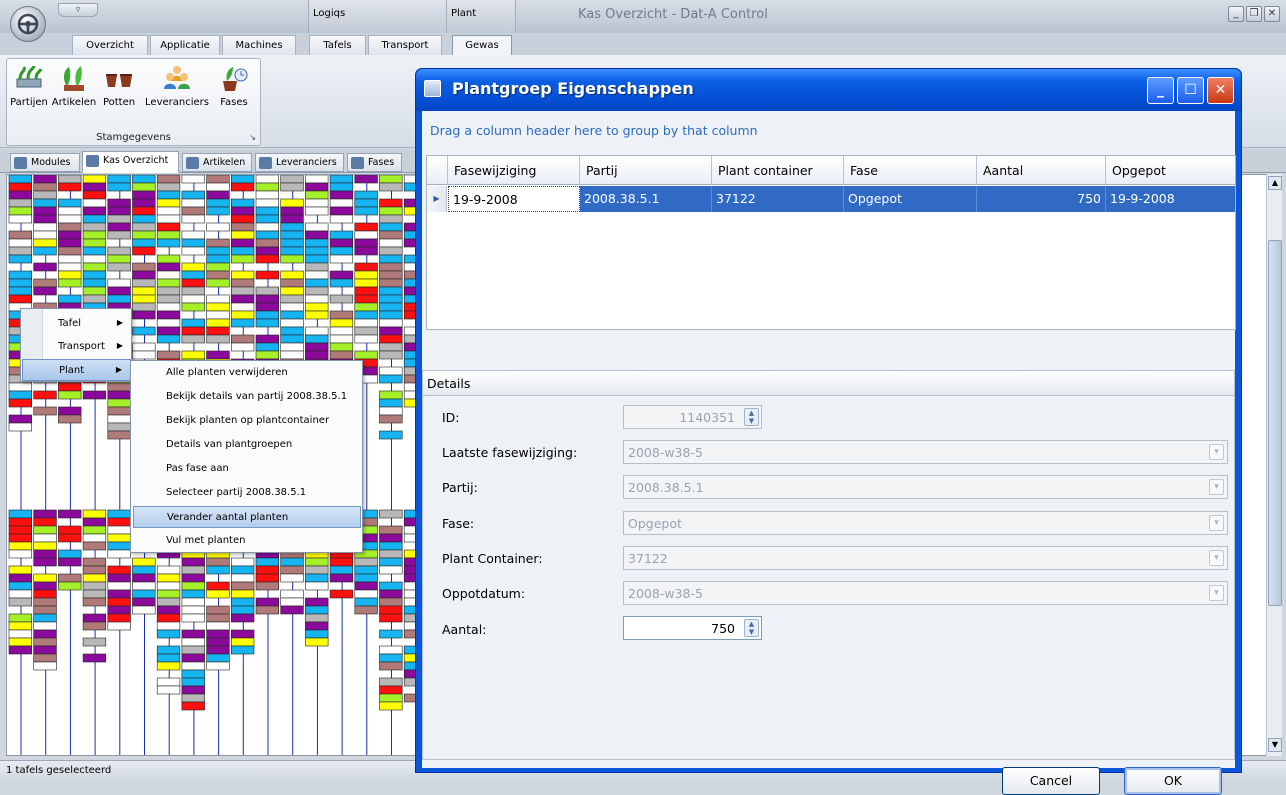 This screenshot has width=1286, height=795. What do you see at coordinates (110, 45) in the screenshot?
I see `tab-overzicht: Overzicht` at bounding box center [110, 45].